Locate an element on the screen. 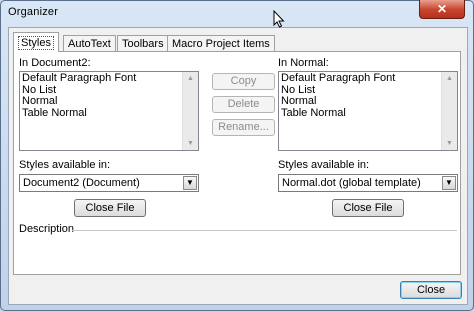 This screenshot has height=311, width=474. left-available-value: Document2 (Document) is located at coordinates (81, 183).